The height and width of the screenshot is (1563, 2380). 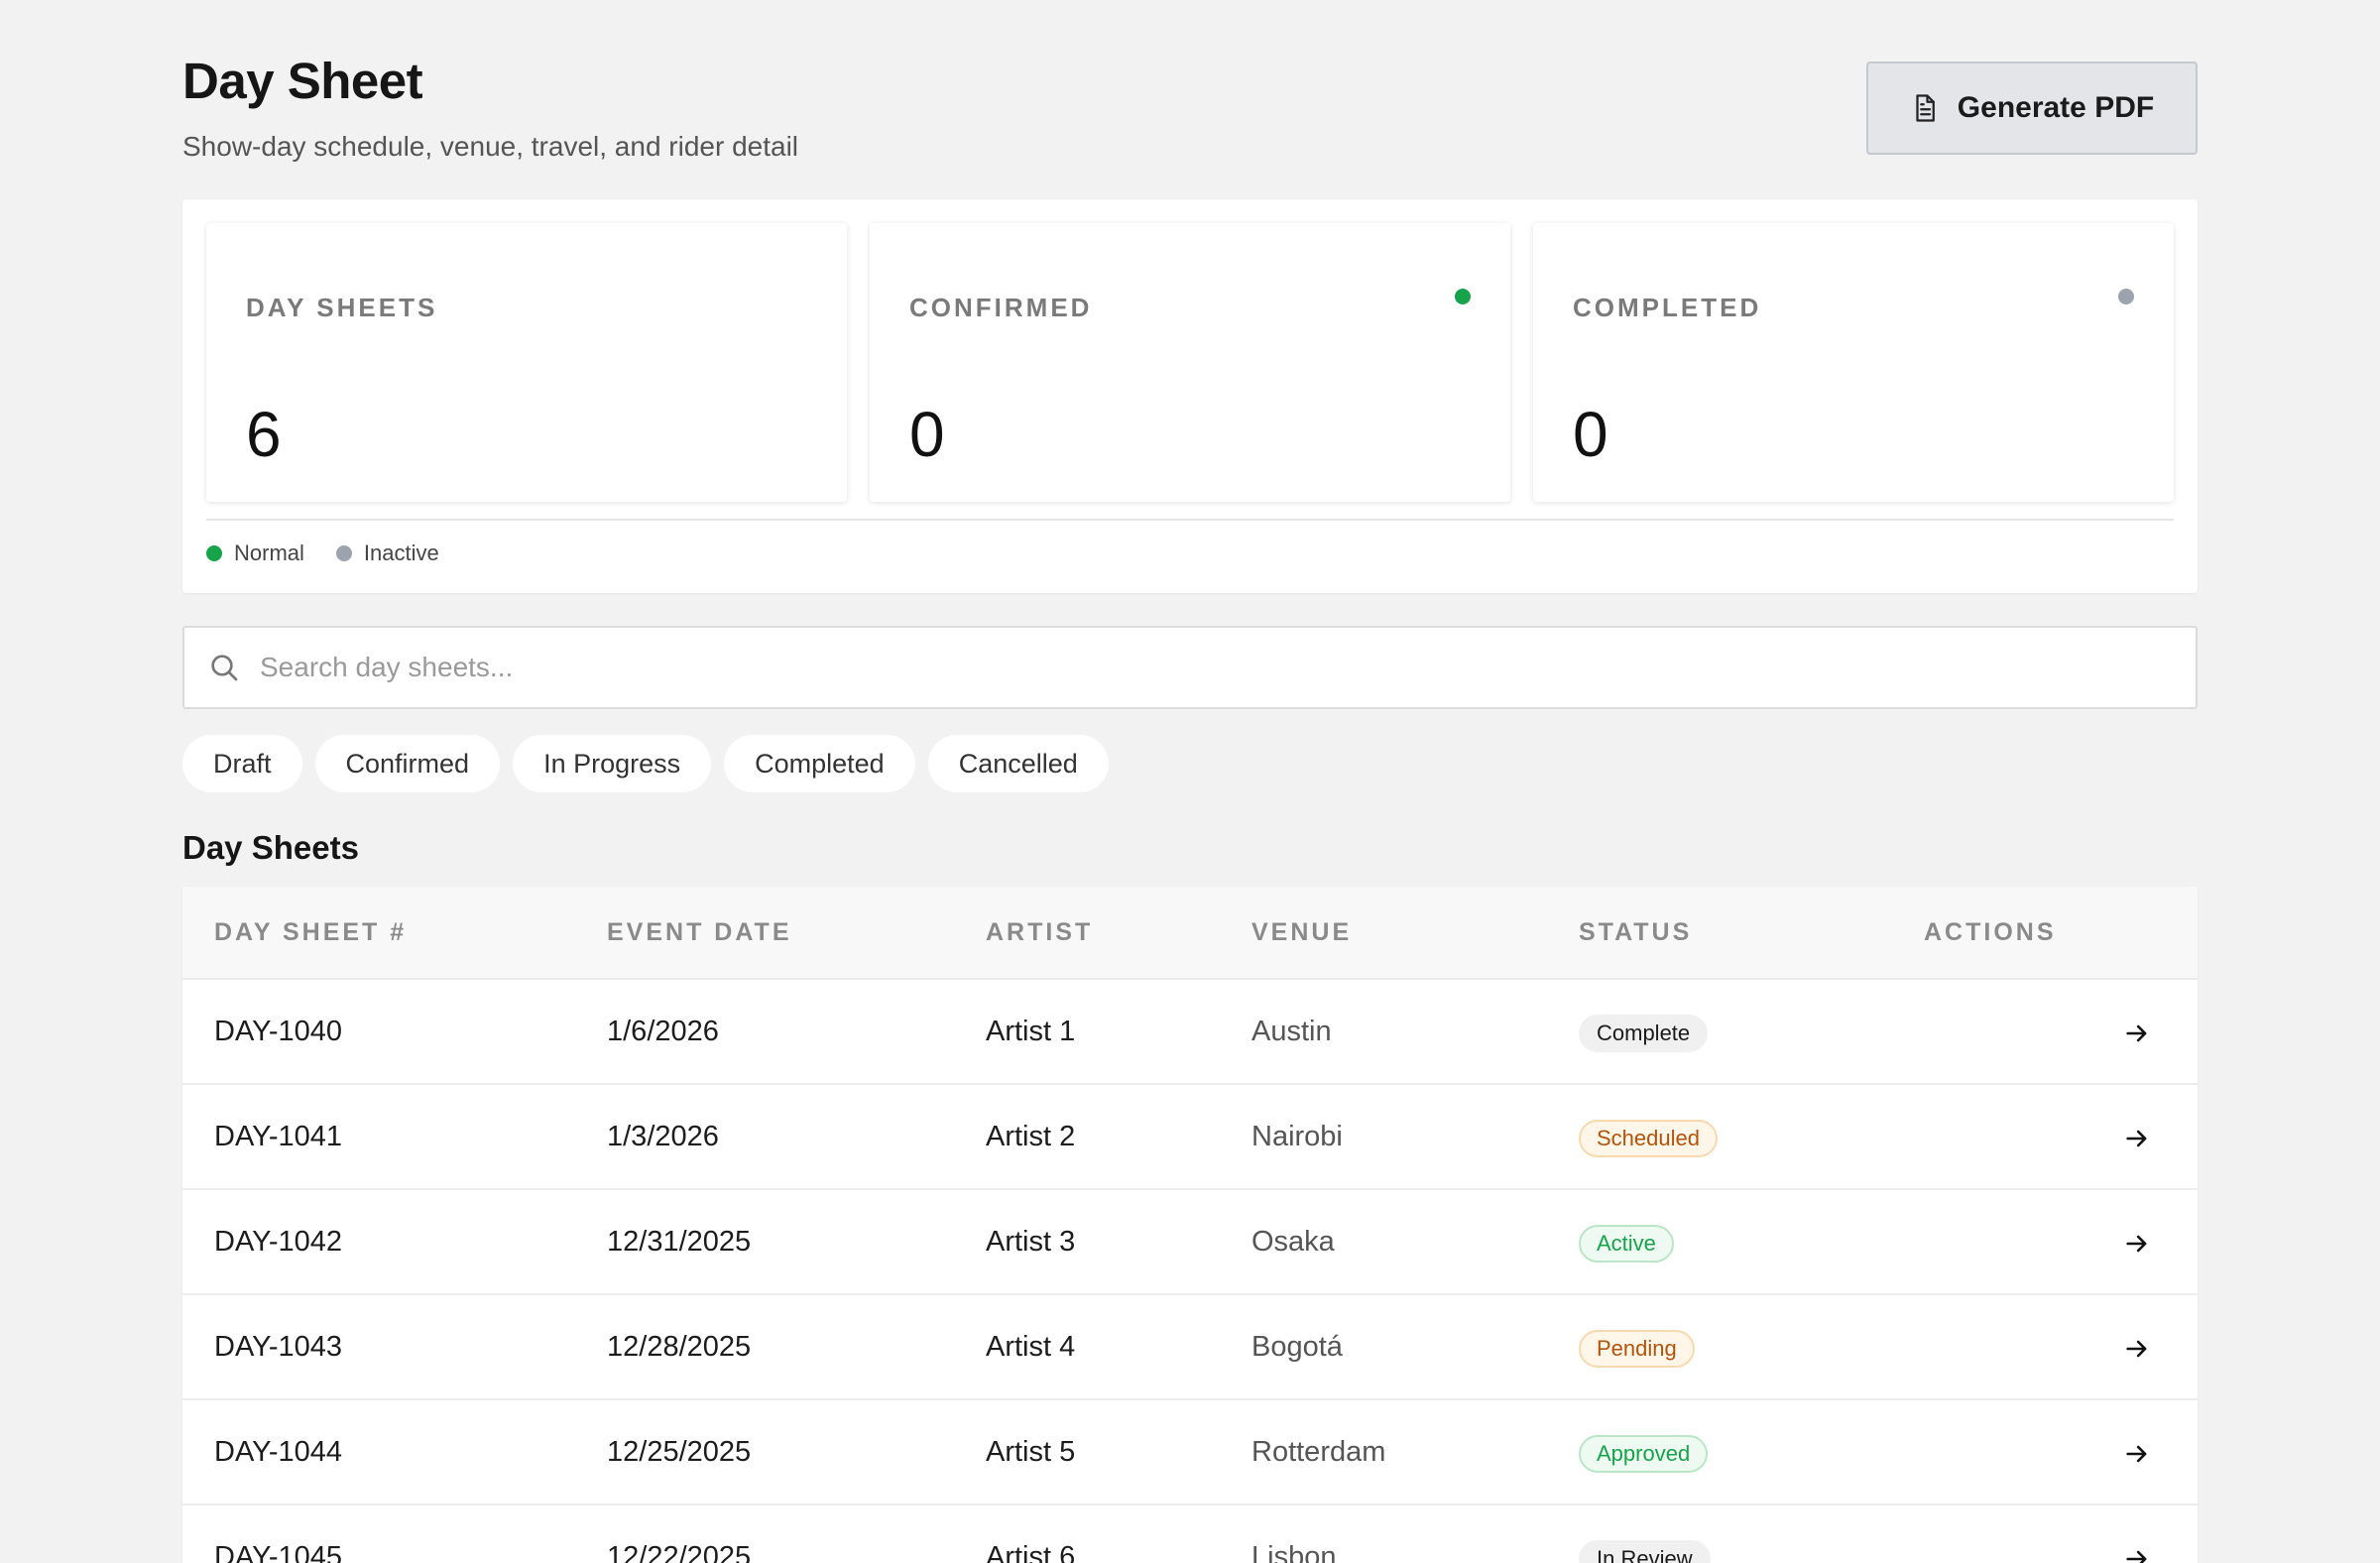 What do you see at coordinates (278, 1552) in the screenshot?
I see `day-sheet-id: DAY-1045` at bounding box center [278, 1552].